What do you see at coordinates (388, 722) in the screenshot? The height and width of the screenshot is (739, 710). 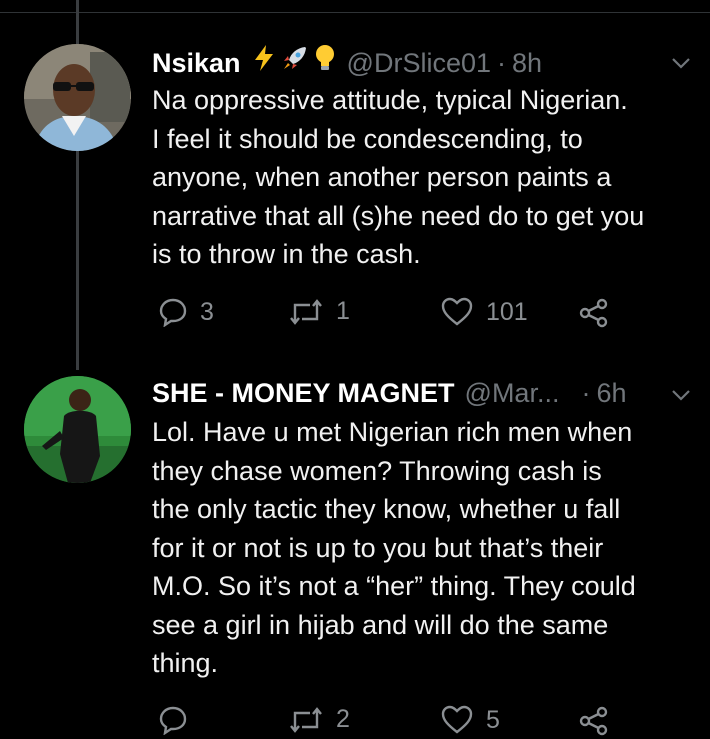 I see `tweet-actions: 2 5` at bounding box center [388, 722].